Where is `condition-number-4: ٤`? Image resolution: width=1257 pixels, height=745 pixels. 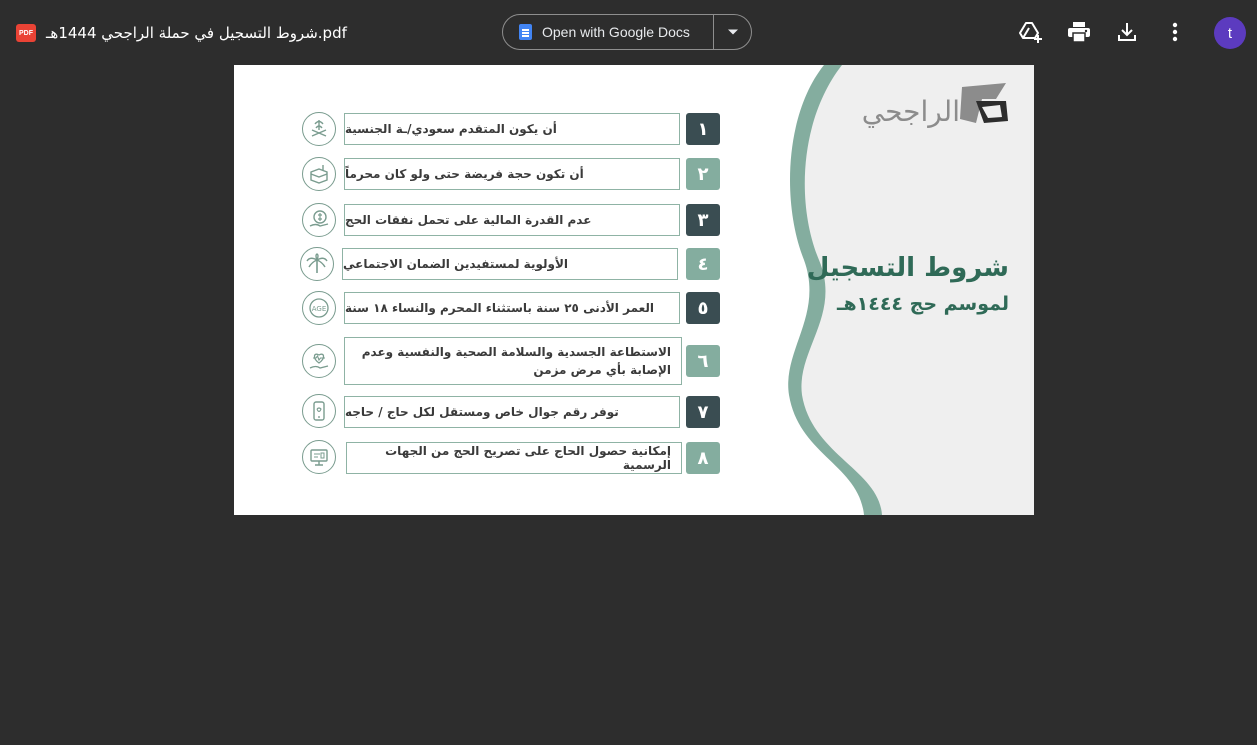
condition-number-4: ٤ is located at coordinates (703, 264).